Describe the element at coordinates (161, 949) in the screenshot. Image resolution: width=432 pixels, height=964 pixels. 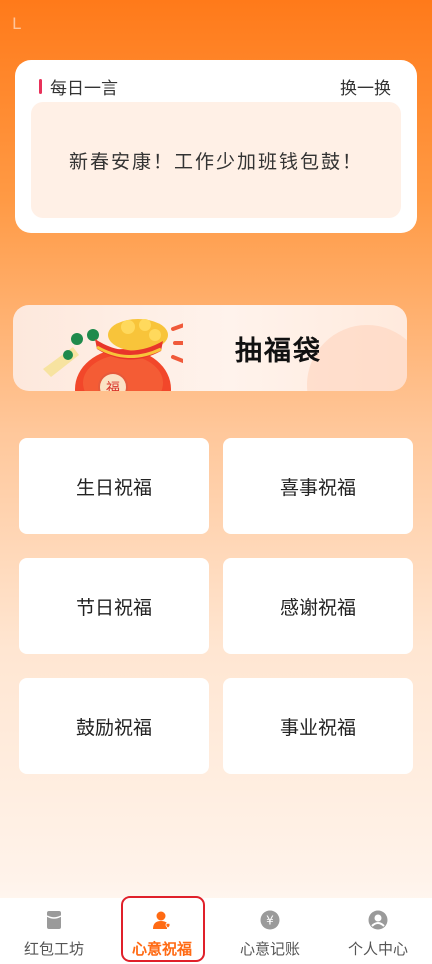
I see `tab-label: 心意祝福` at that location.